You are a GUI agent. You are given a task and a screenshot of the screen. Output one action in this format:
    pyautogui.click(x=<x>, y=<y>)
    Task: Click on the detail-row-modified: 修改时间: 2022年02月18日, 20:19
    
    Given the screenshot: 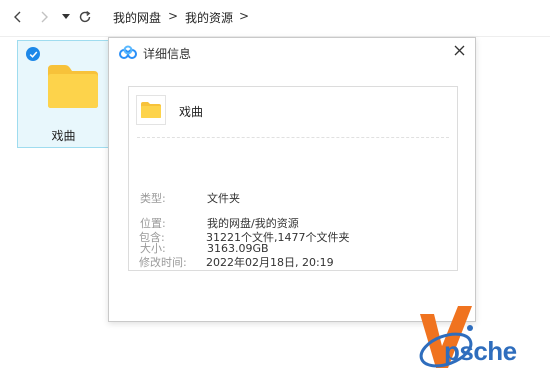 What is the action you would take?
    pyautogui.click(x=236, y=262)
    